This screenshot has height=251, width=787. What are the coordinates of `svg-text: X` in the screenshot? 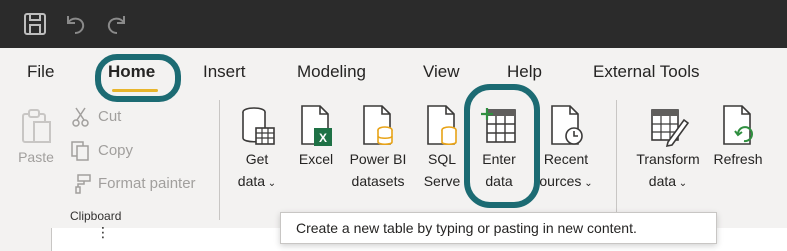 It's located at (323, 138).